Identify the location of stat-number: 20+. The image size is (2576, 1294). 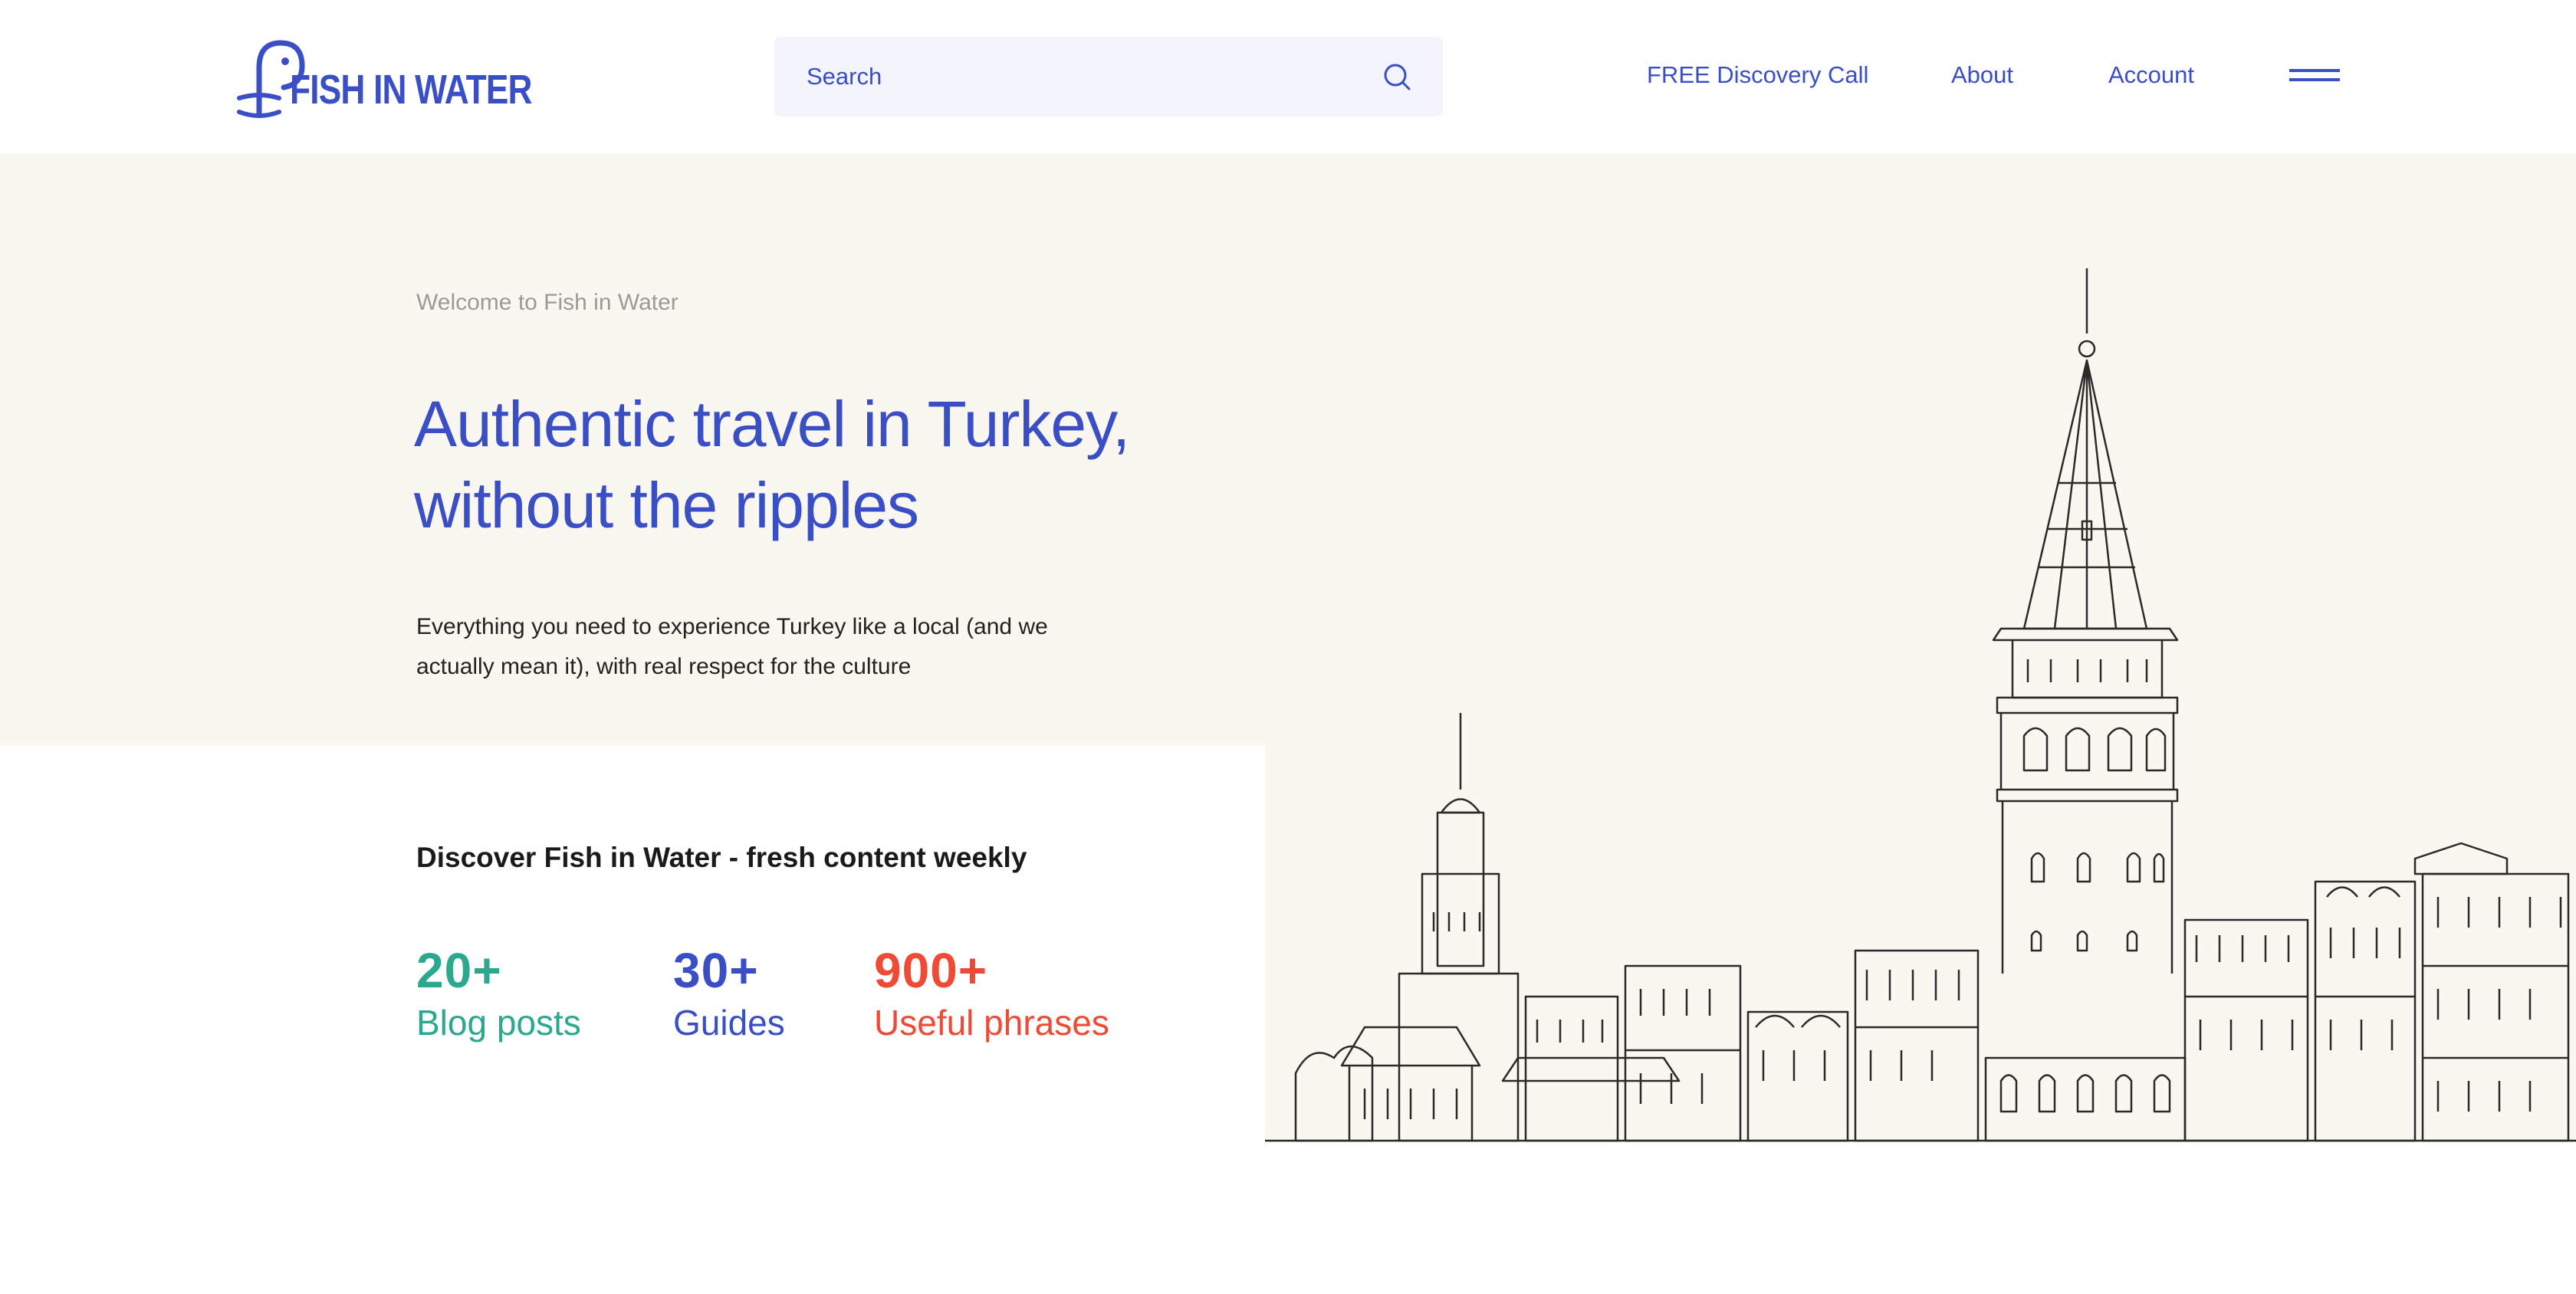
(459, 970).